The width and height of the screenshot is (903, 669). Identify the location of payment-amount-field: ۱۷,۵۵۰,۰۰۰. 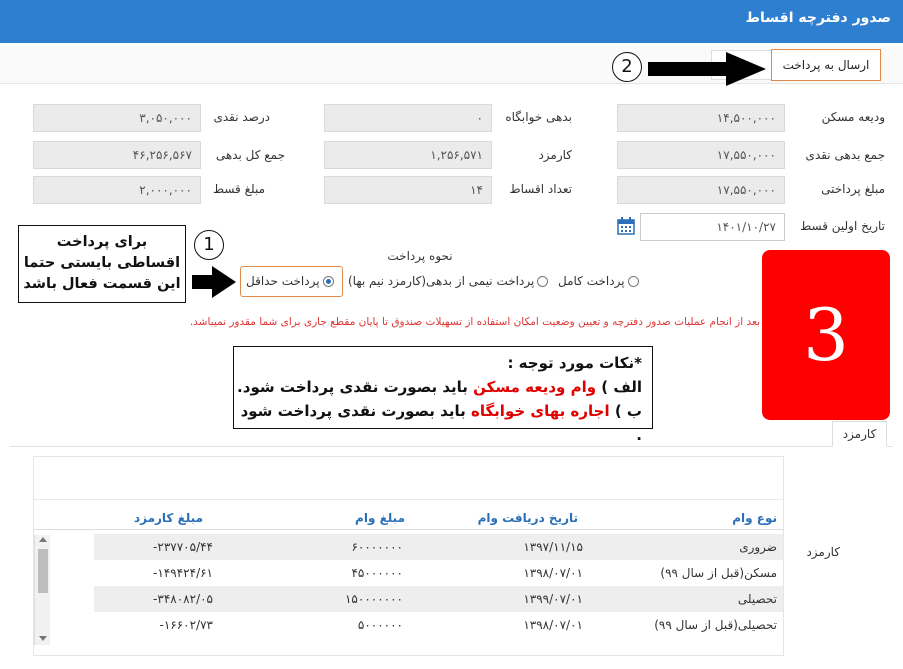
(701, 190).